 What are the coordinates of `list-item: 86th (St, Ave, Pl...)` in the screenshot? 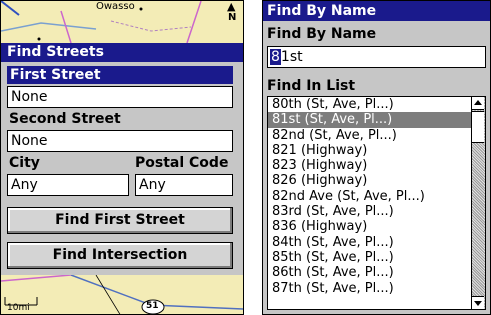 It's located at (370, 272).